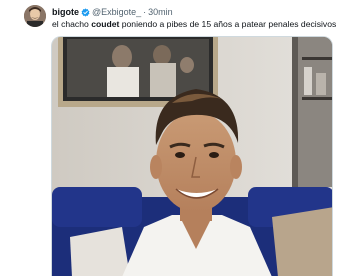  I want to click on author-name: bigote, so click(65, 12).